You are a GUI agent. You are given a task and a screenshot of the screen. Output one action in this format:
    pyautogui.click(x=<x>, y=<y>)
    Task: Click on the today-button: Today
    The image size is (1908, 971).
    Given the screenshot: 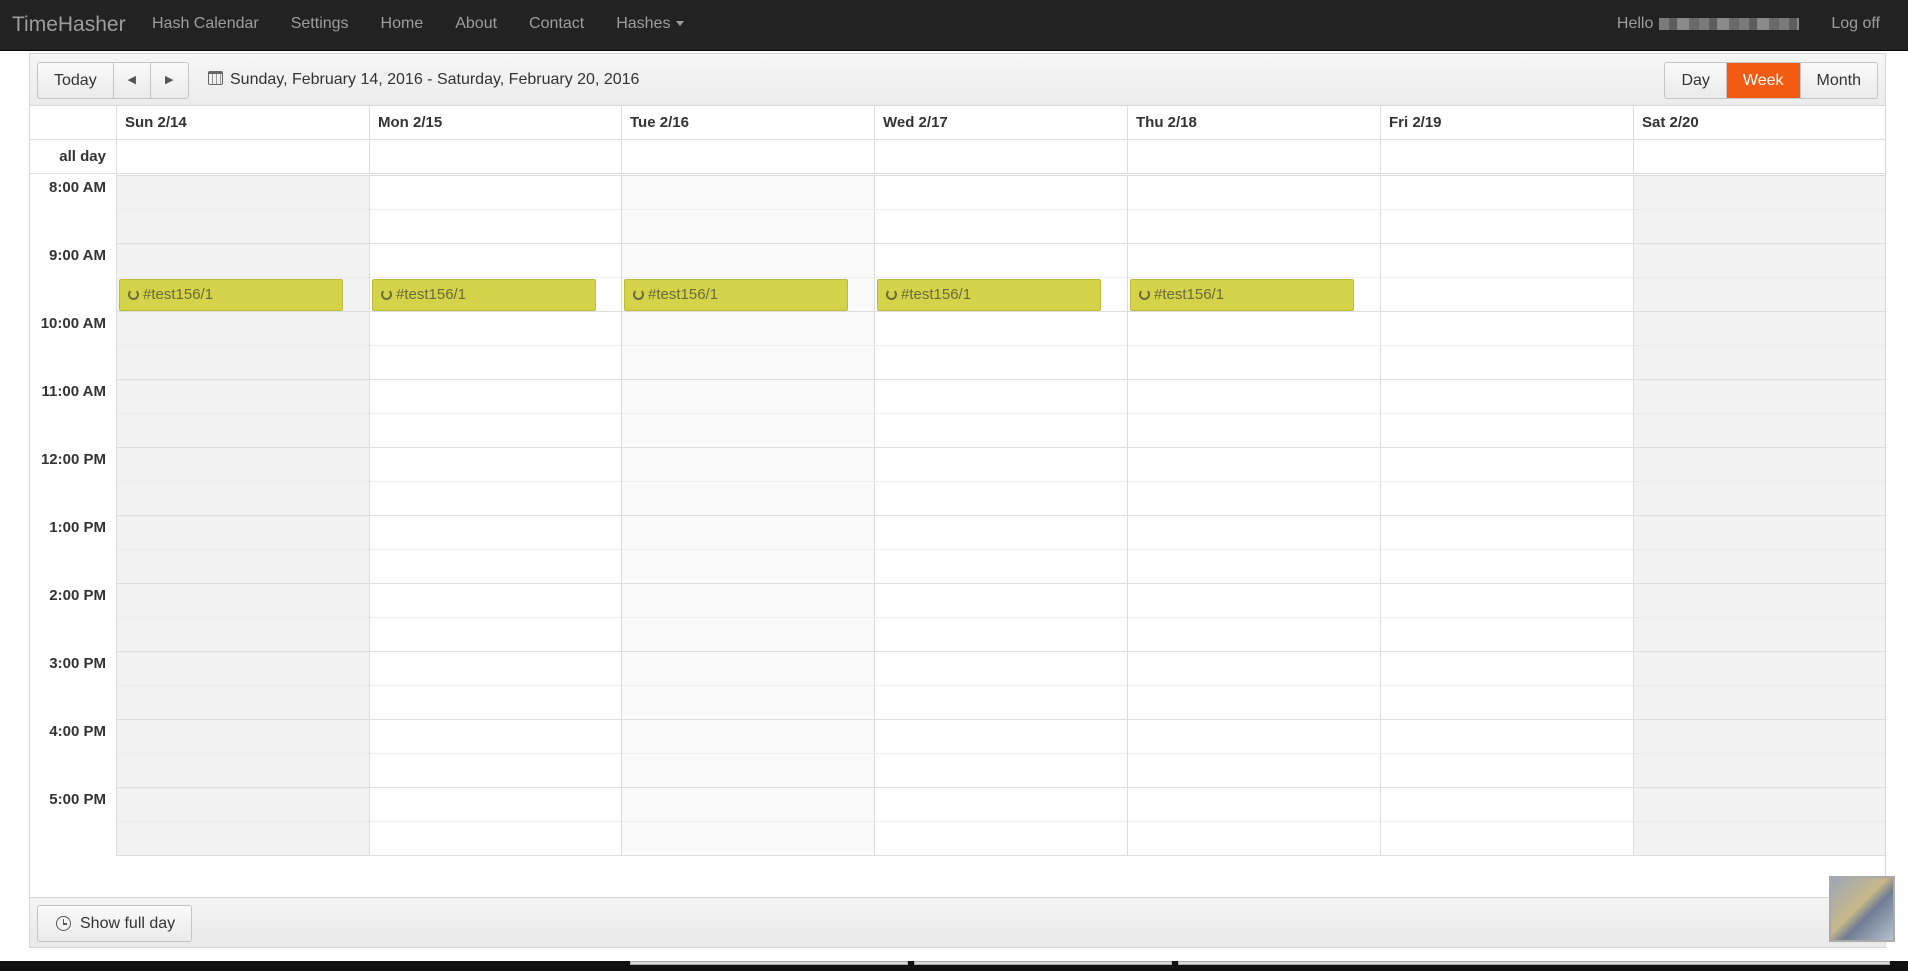 What is the action you would take?
    pyautogui.click(x=76, y=80)
    